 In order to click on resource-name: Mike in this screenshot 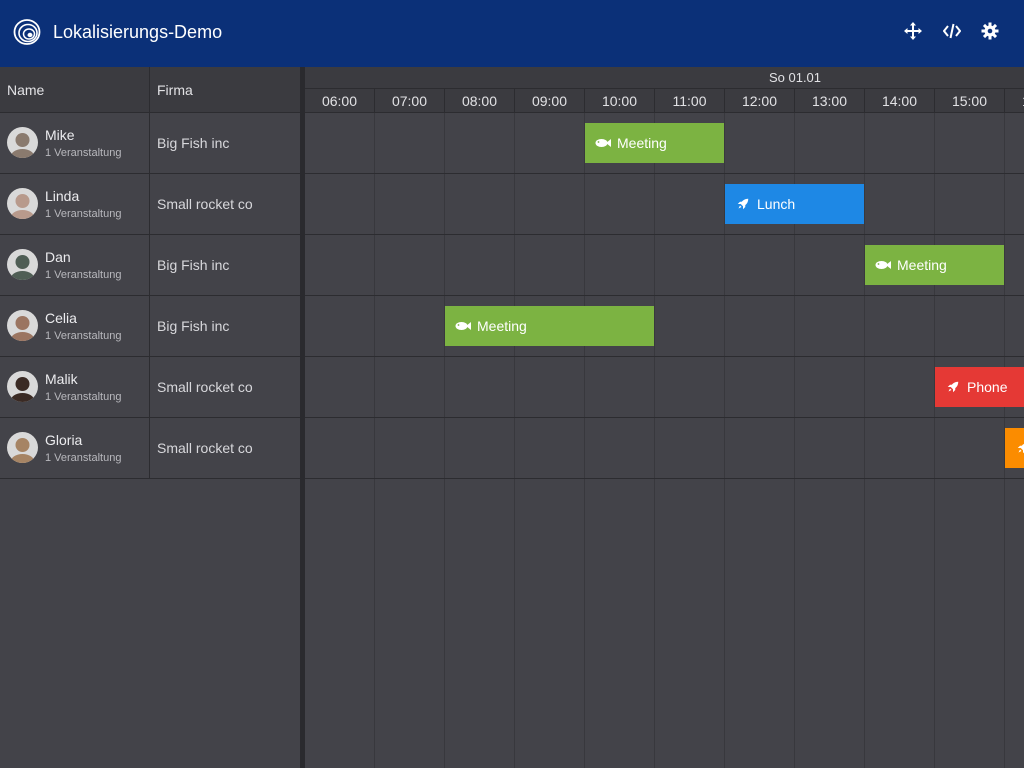, I will do `click(60, 135)`.